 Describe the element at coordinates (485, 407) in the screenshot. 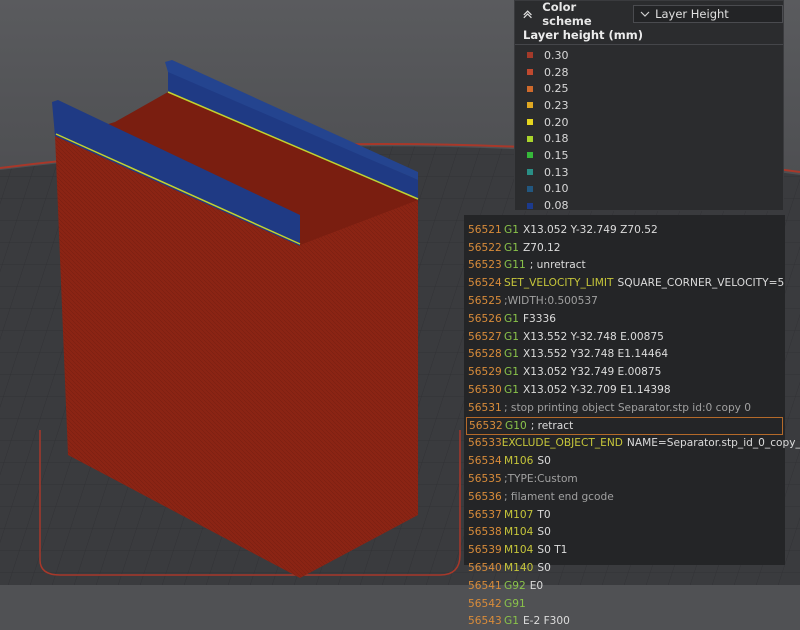

I see `gcode-line-number: 56531` at that location.